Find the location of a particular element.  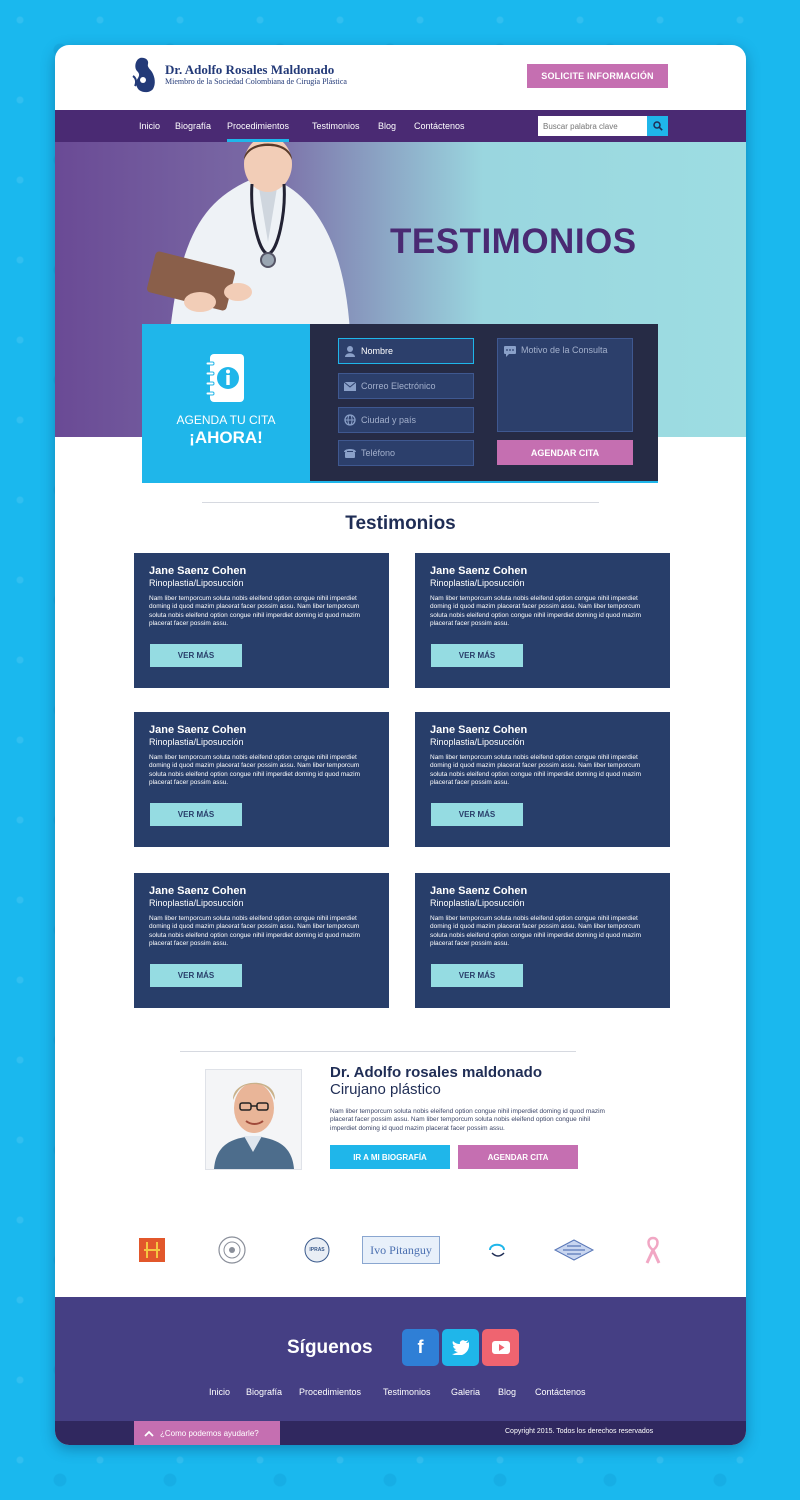

phone-field-placeholder: Teléfono is located at coordinates (378, 453).